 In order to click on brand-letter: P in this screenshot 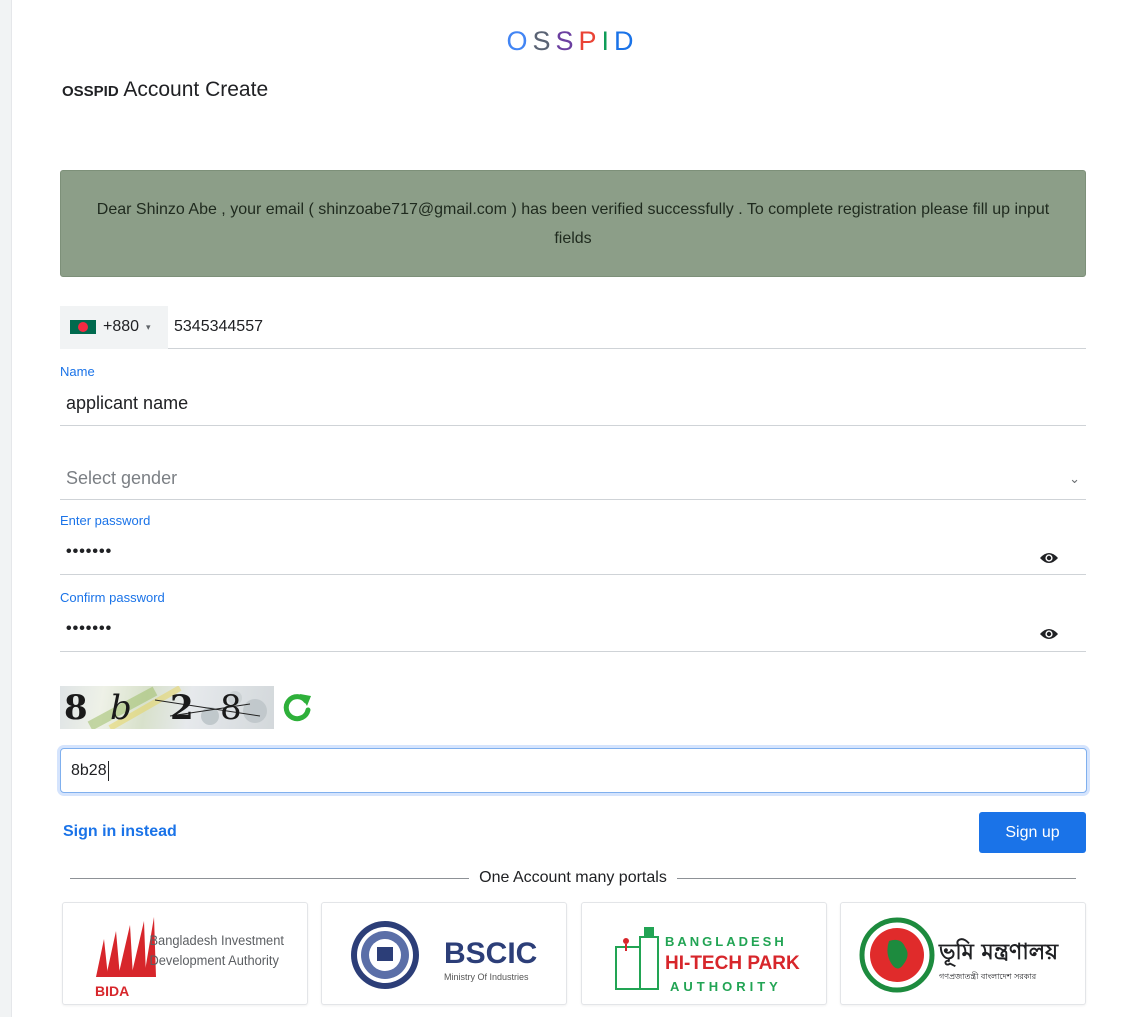, I will do `click(590, 41)`.